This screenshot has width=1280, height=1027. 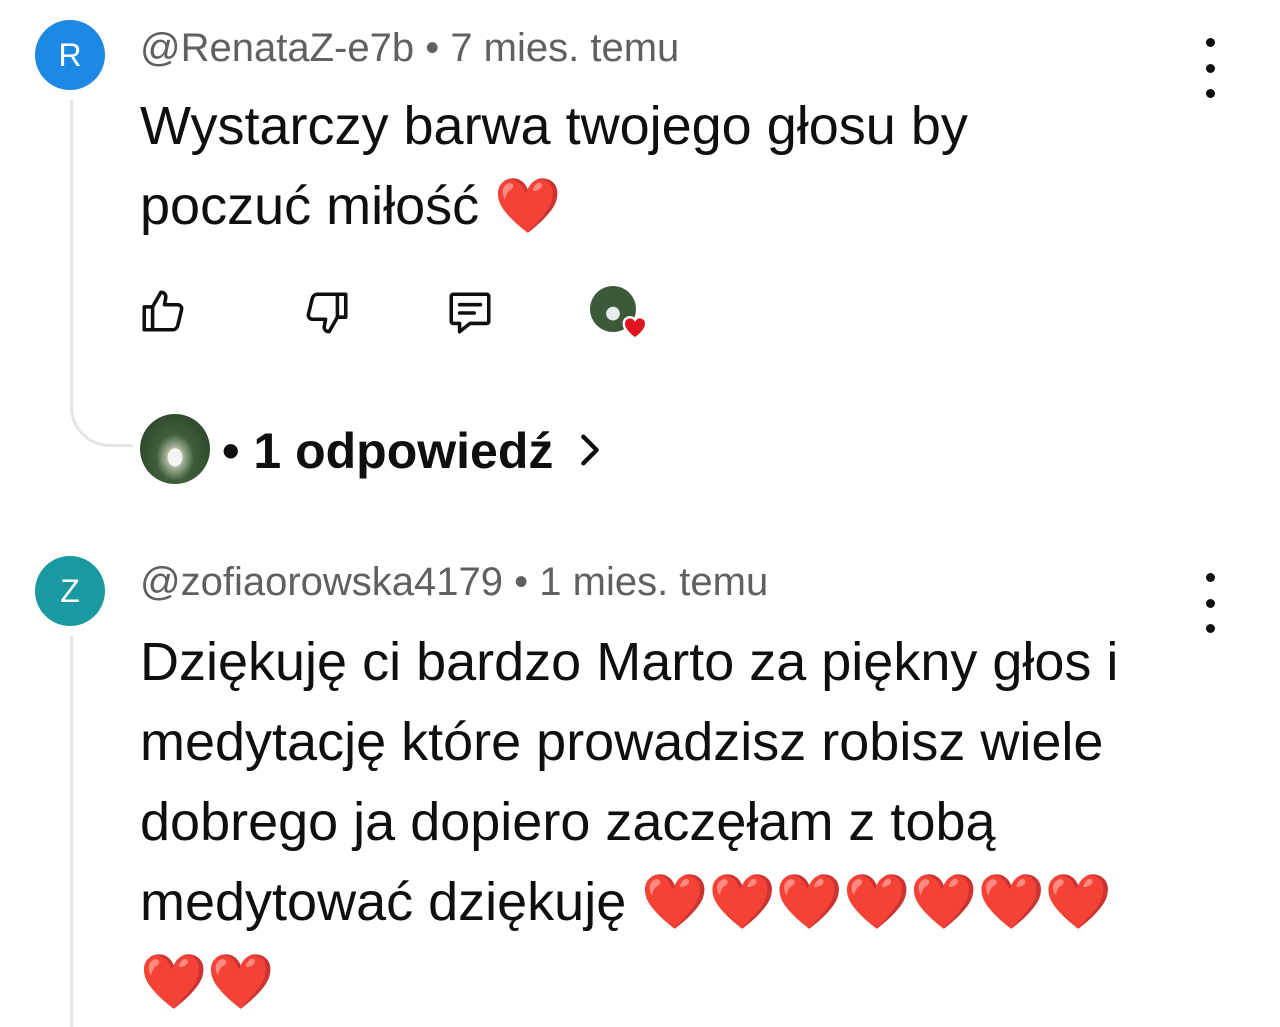 I want to click on replies-button: • 1 odpowiedź, so click(x=422, y=450).